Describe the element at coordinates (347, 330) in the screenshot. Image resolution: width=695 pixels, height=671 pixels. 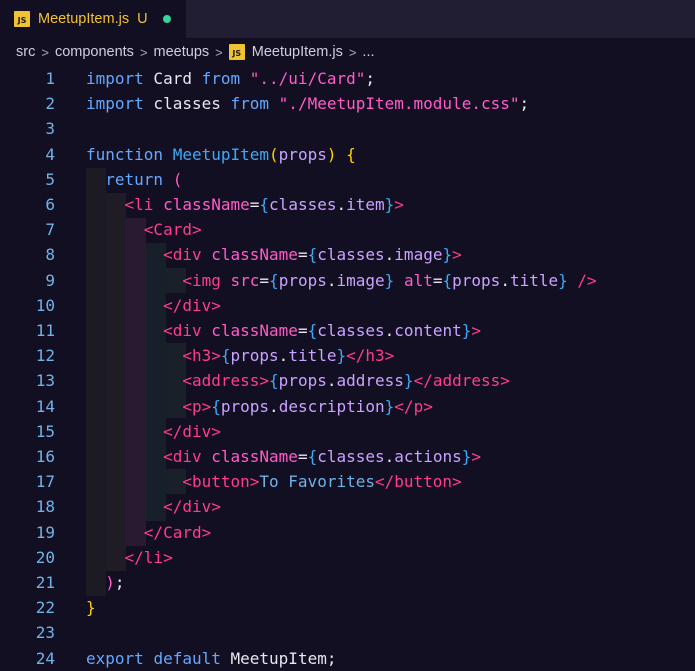
I see `code-line: 11 <div className={classes.content}>` at that location.